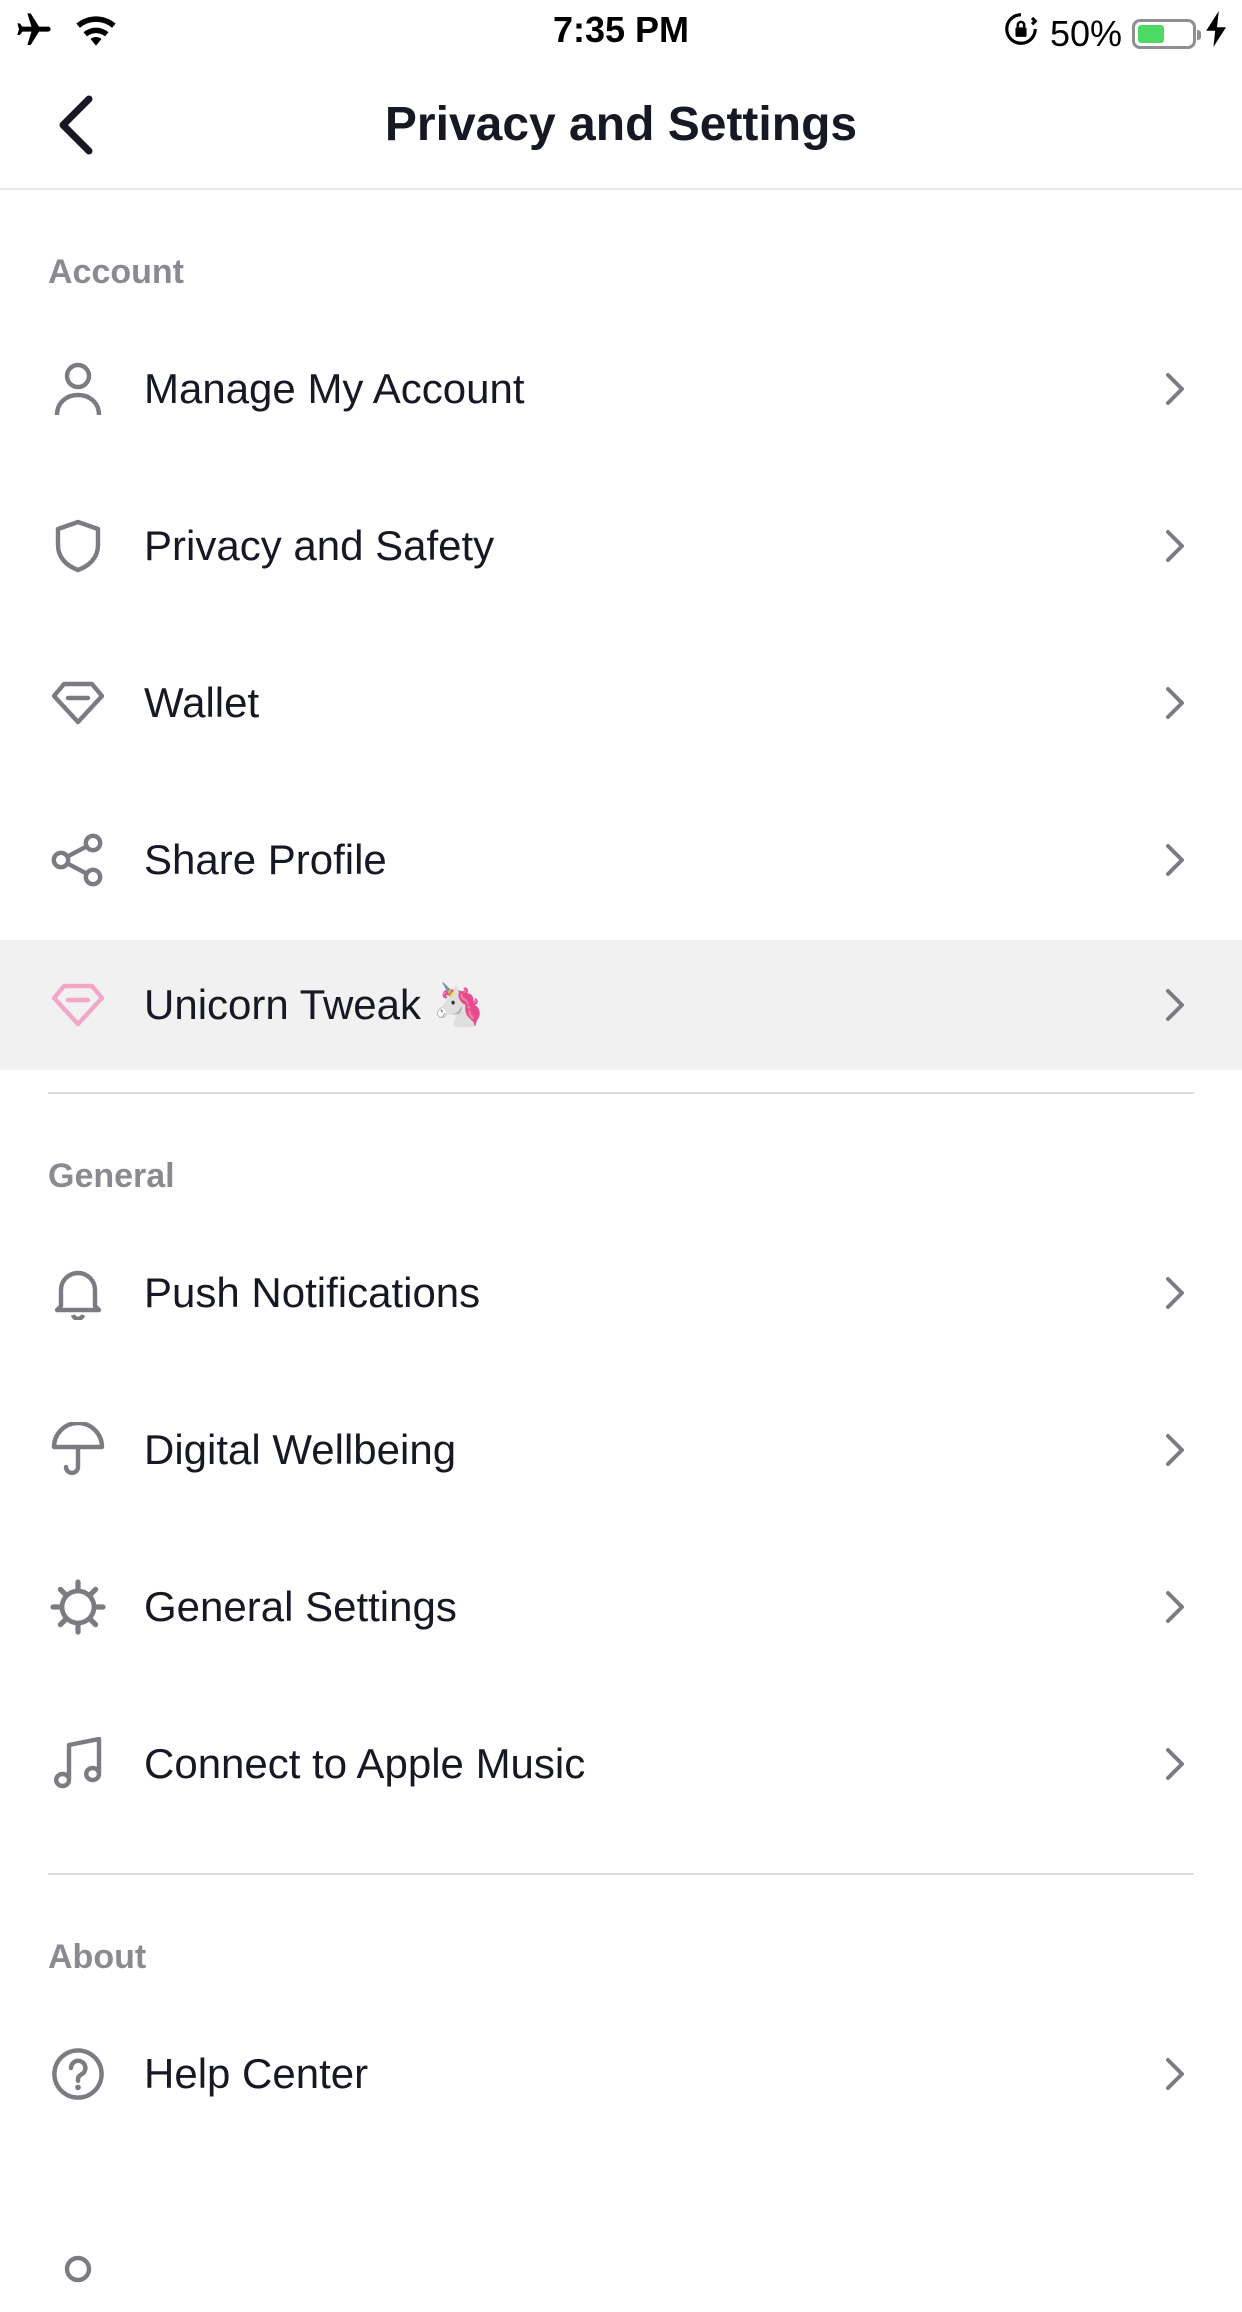 This screenshot has width=1242, height=2312. What do you see at coordinates (1151, 33) in the screenshot?
I see `battery-fill` at bounding box center [1151, 33].